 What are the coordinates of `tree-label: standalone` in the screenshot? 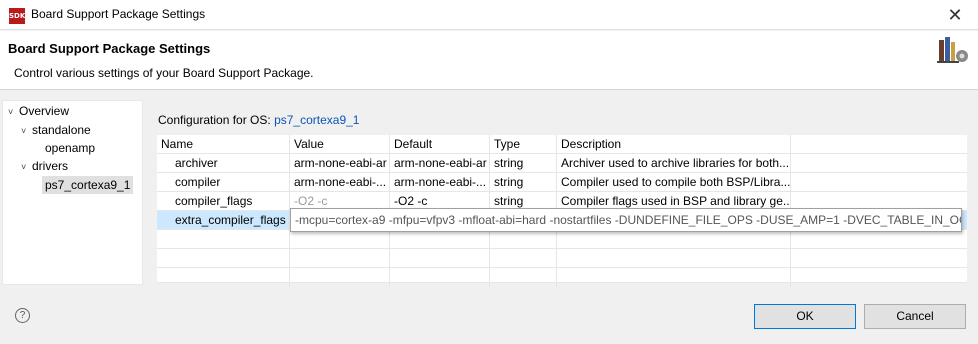 It's located at (61, 130).